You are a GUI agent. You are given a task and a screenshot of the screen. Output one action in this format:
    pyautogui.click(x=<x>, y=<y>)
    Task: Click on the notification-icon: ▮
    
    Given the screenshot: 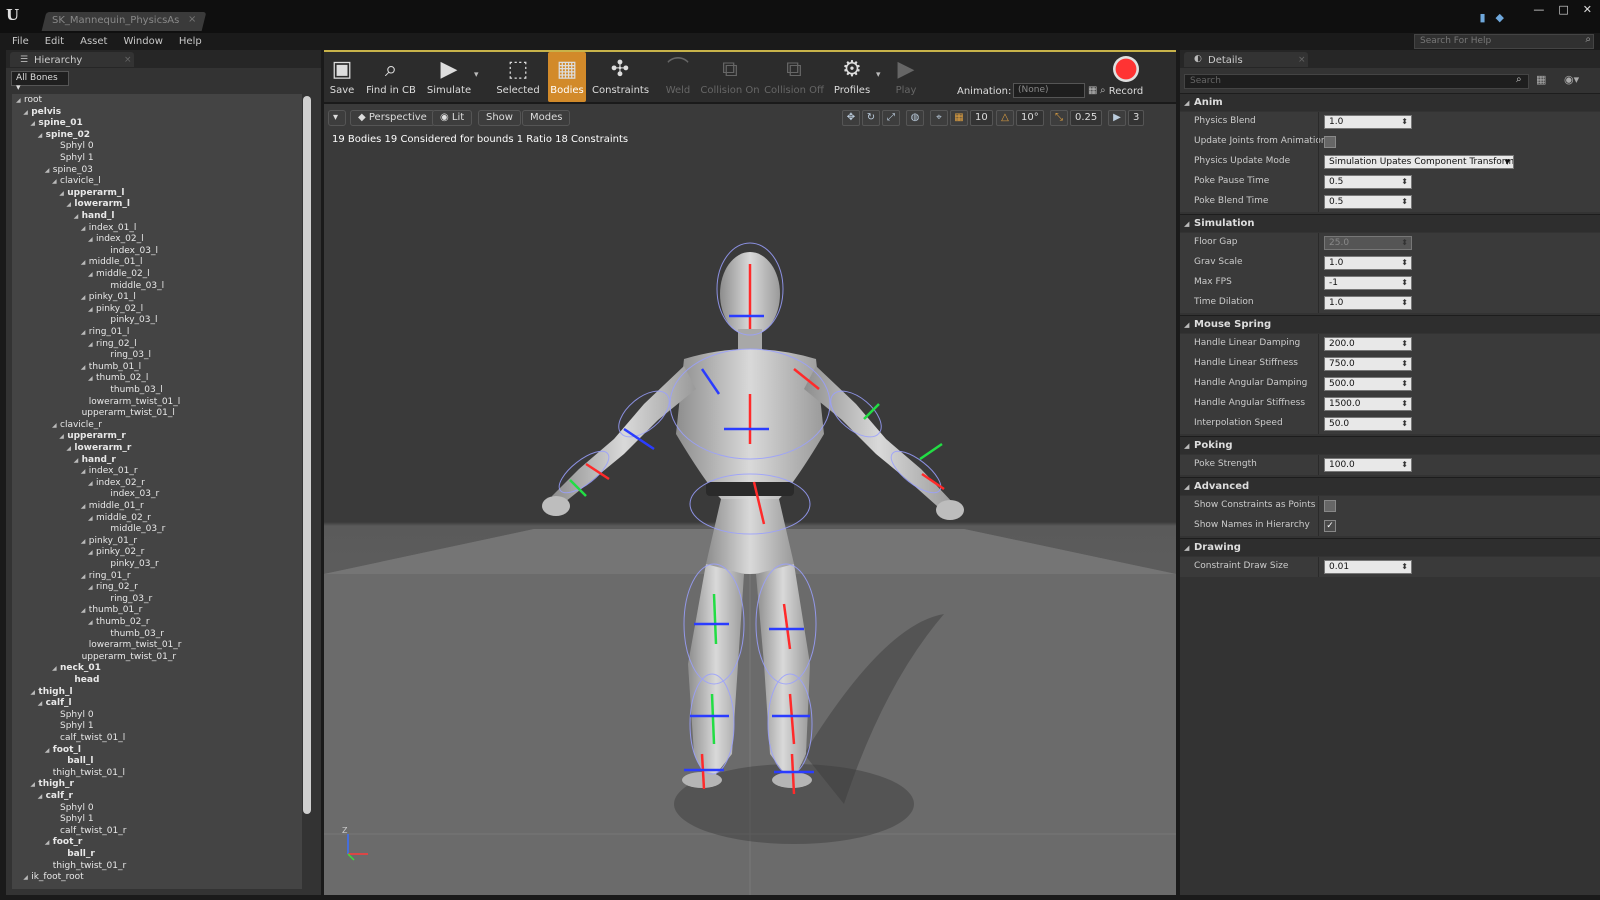 What is the action you would take?
    pyautogui.click(x=1482, y=17)
    